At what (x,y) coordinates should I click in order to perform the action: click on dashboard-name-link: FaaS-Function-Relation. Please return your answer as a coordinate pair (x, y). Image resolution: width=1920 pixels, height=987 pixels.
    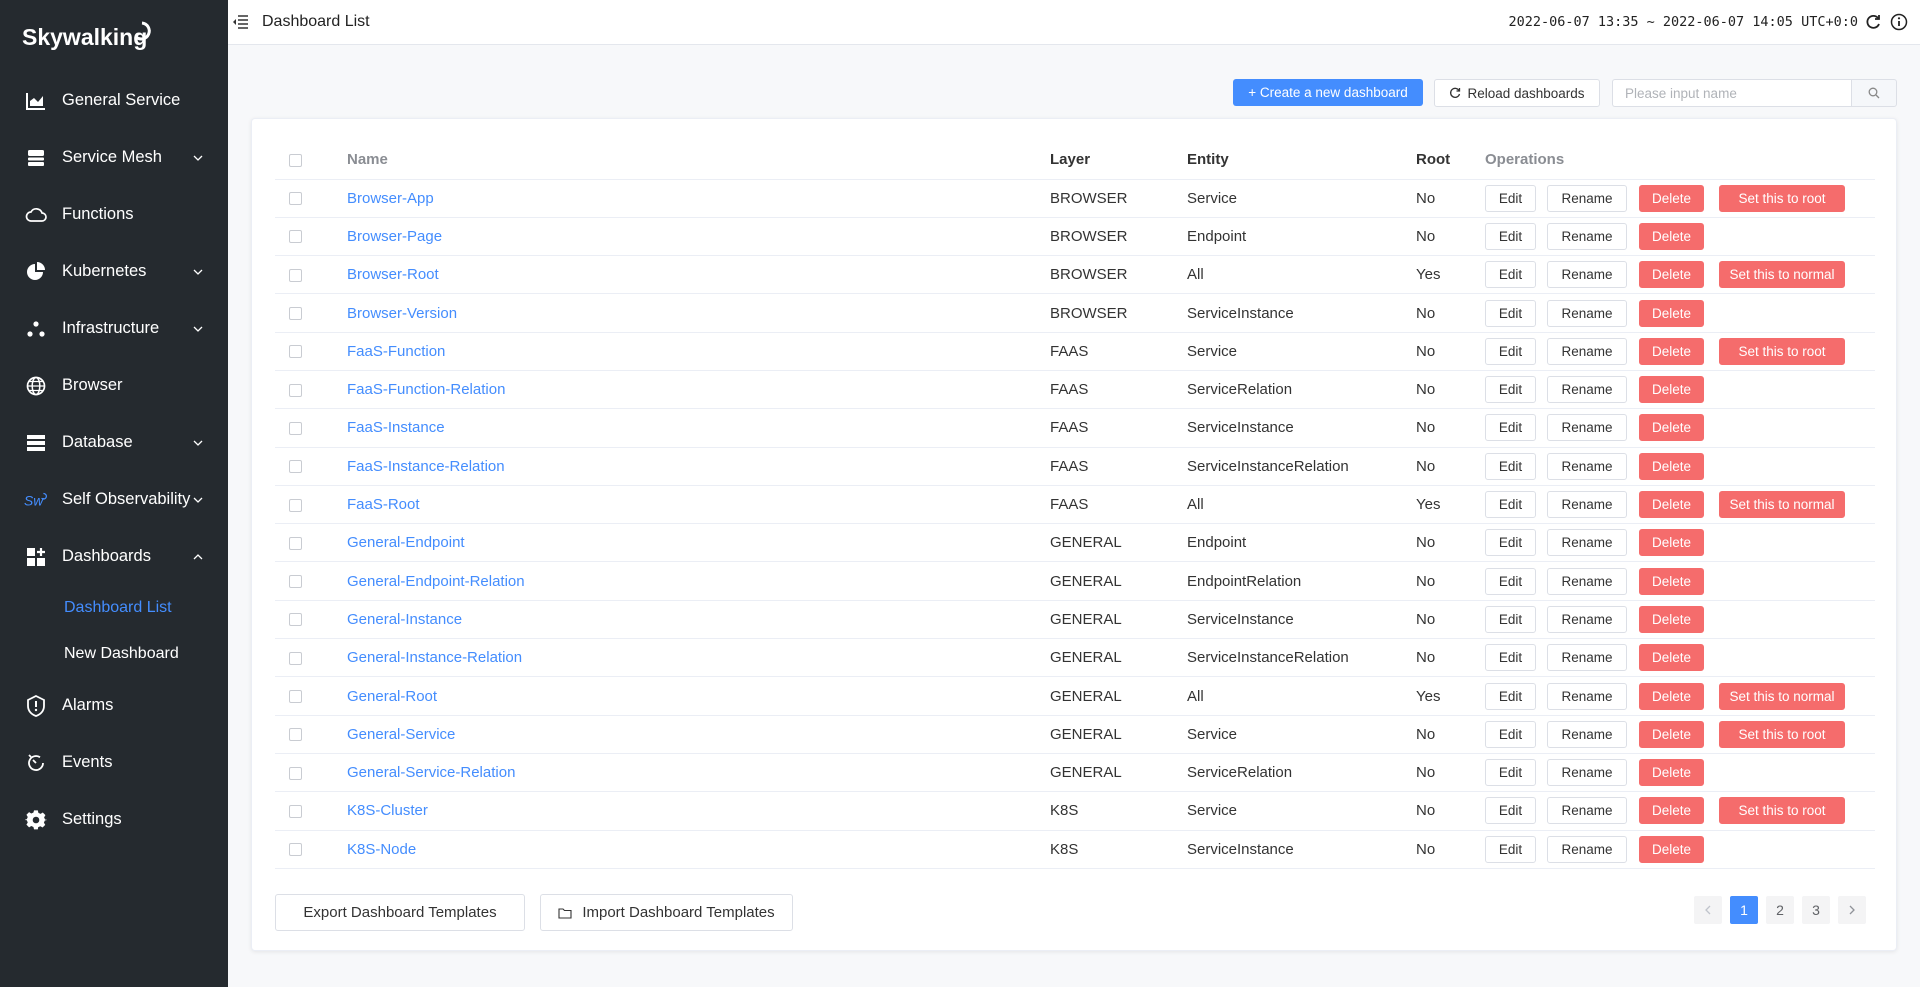
    Looking at the image, I should click on (426, 389).